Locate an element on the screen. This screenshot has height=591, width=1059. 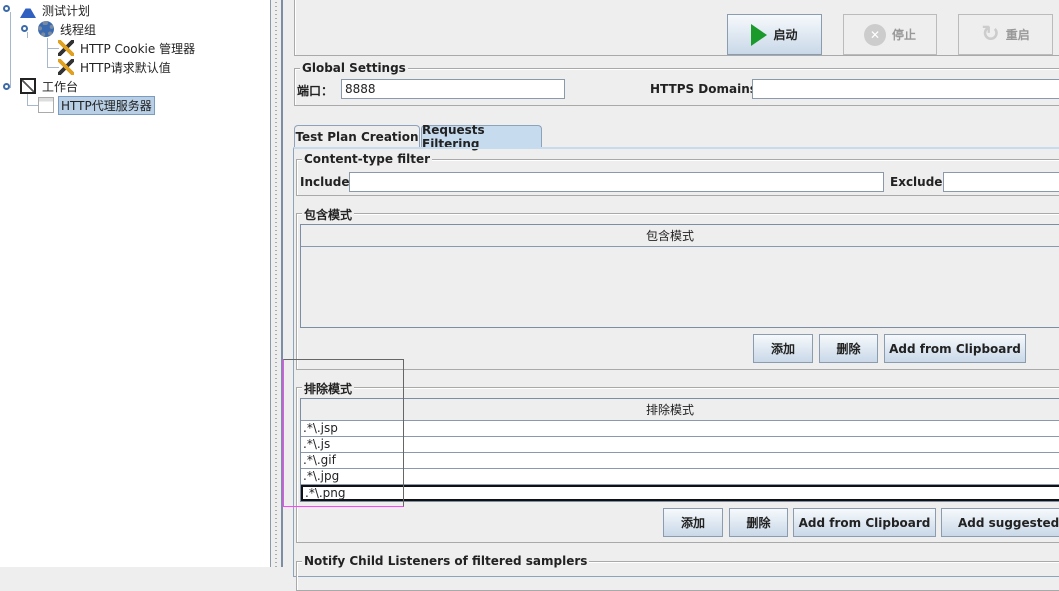
include-patterns-table: 包含模式 is located at coordinates (679, 276).